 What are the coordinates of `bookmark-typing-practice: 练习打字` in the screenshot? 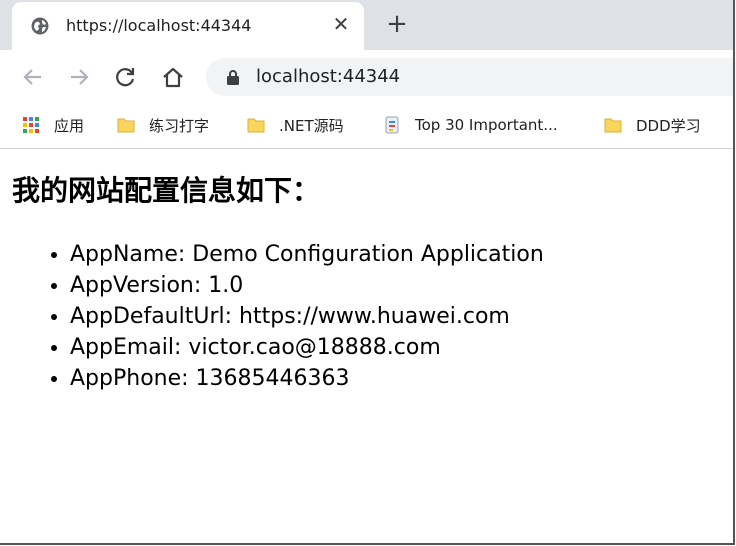 It's located at (163, 125).